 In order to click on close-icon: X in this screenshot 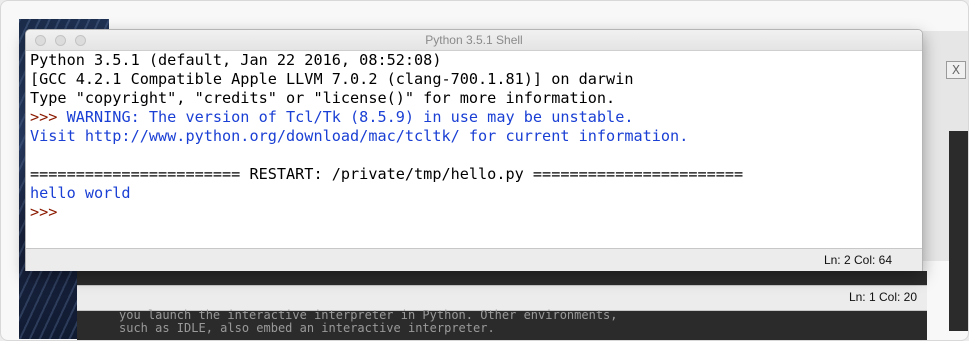, I will do `click(956, 70)`.